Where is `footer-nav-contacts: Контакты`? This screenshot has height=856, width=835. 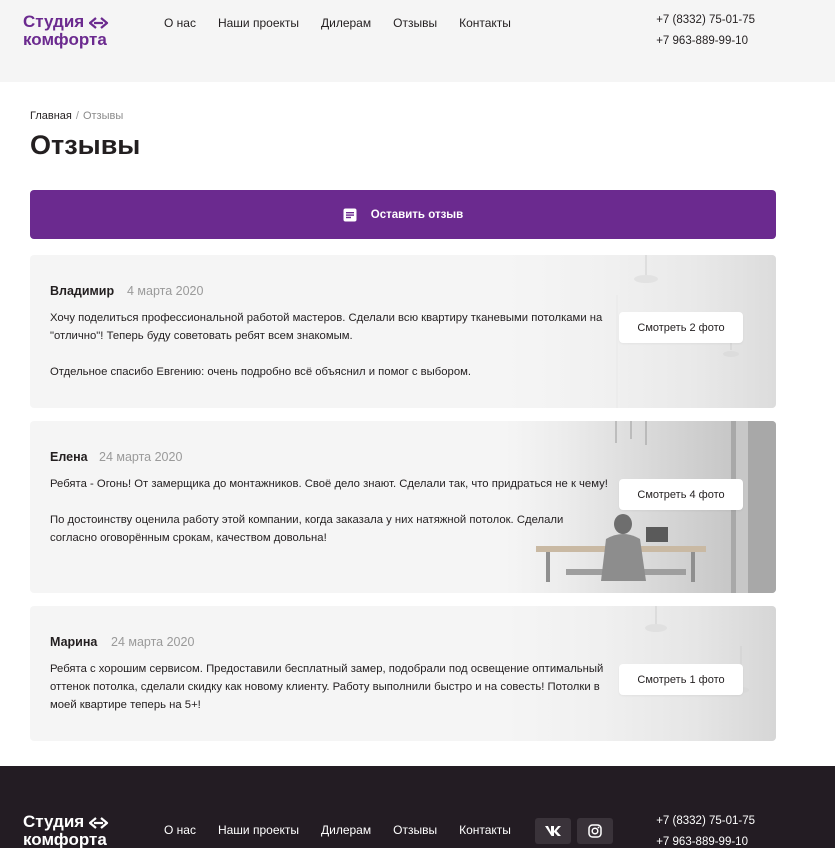
footer-nav-contacts: Контакты is located at coordinates (485, 830).